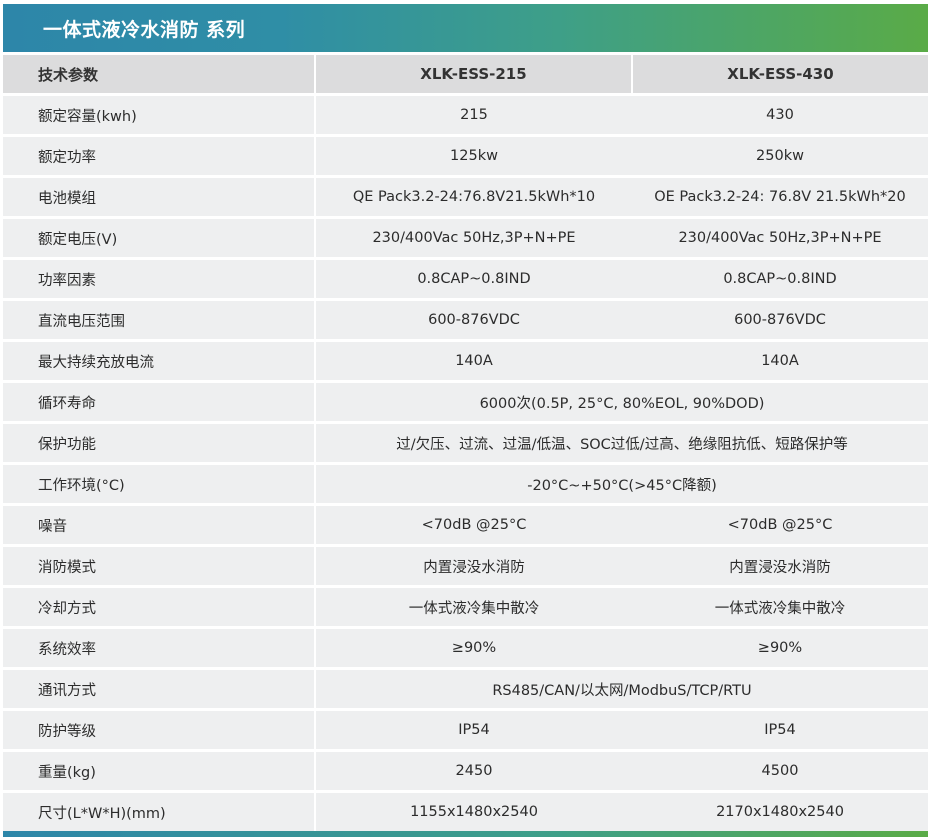 This screenshot has width=931, height=839. What do you see at coordinates (473, 114) in the screenshot?
I see `row-value-model-1: 215` at bounding box center [473, 114].